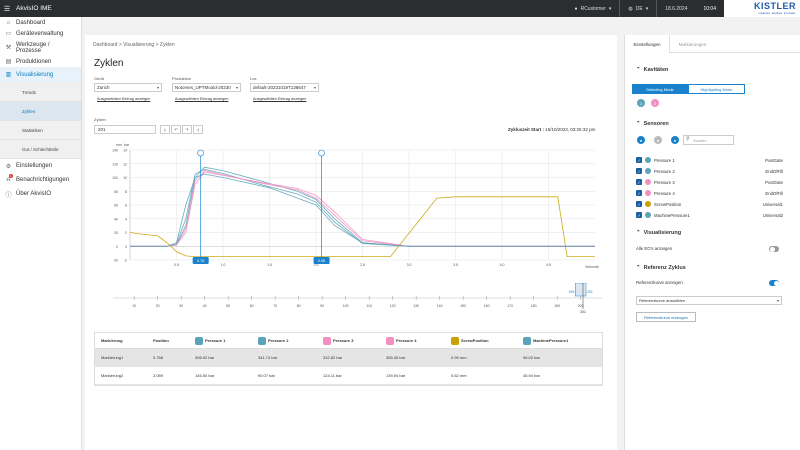  I want to click on toggle-knob, so click(776, 283).